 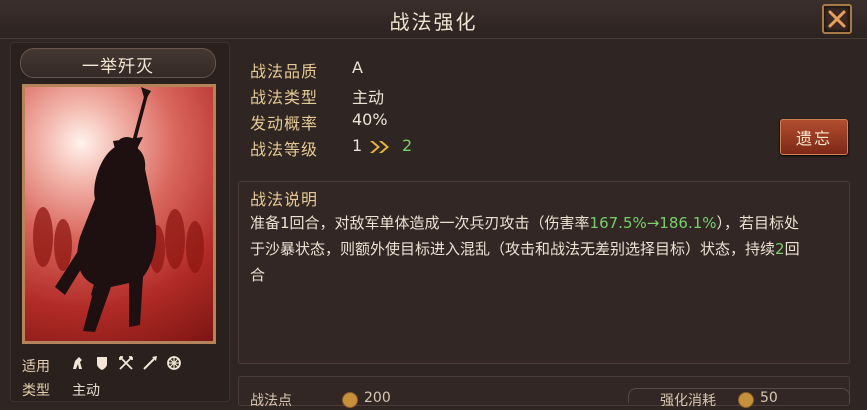 I want to click on card-type-label: 类型, so click(x=36, y=391).